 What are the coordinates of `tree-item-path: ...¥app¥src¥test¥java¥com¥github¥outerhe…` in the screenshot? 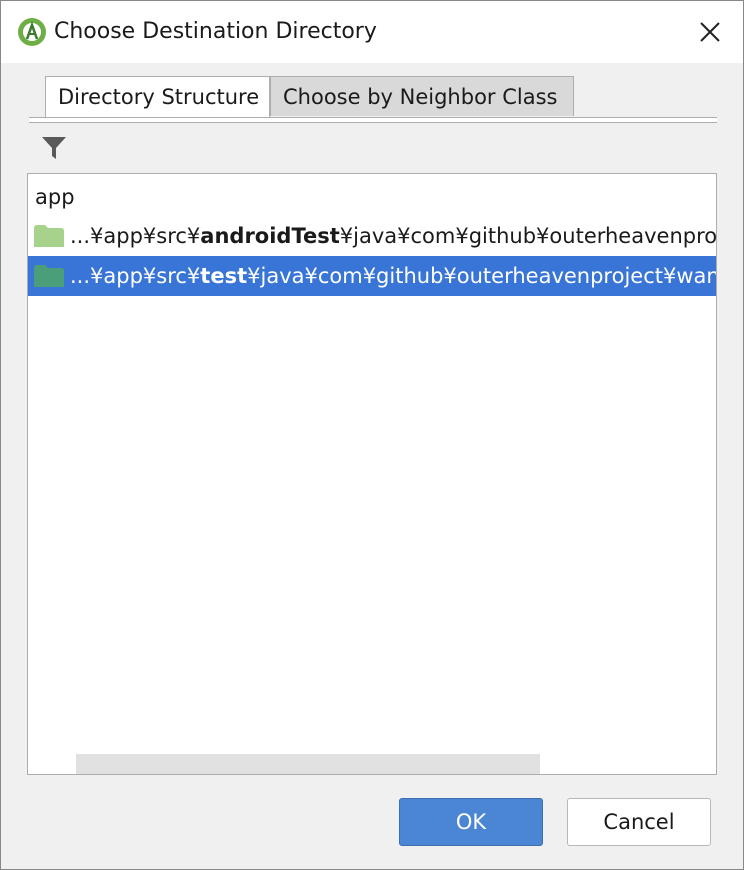 It's located at (393, 276).